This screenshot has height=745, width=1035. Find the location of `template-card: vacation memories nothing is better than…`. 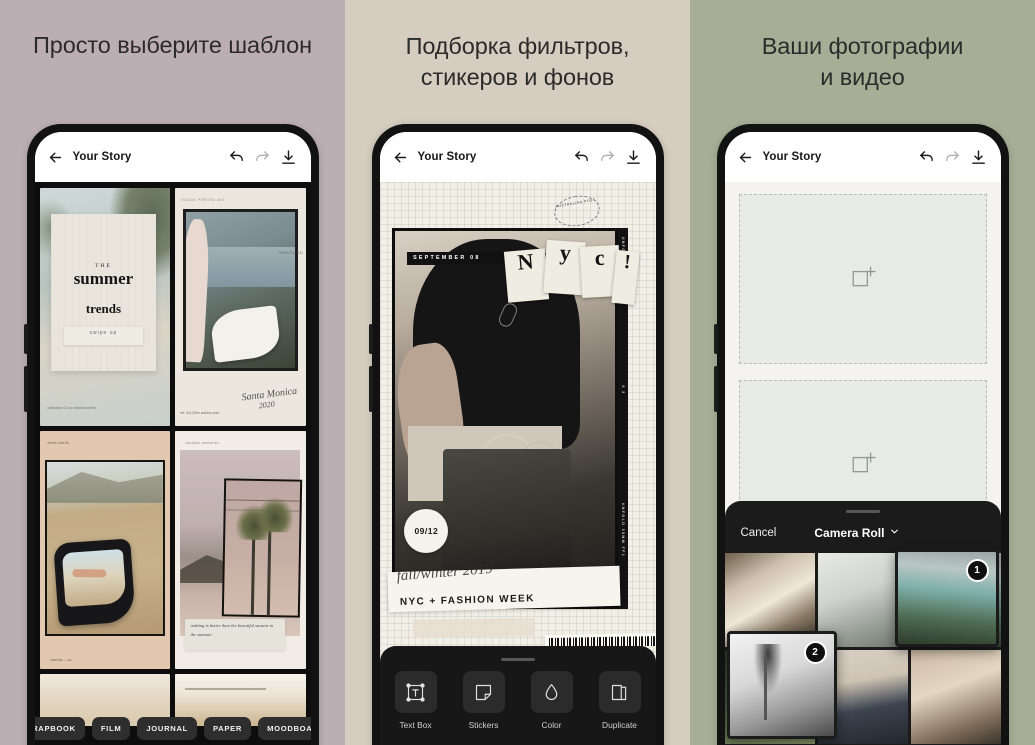

template-card: vacation memories nothing is better than… is located at coordinates (240, 550).